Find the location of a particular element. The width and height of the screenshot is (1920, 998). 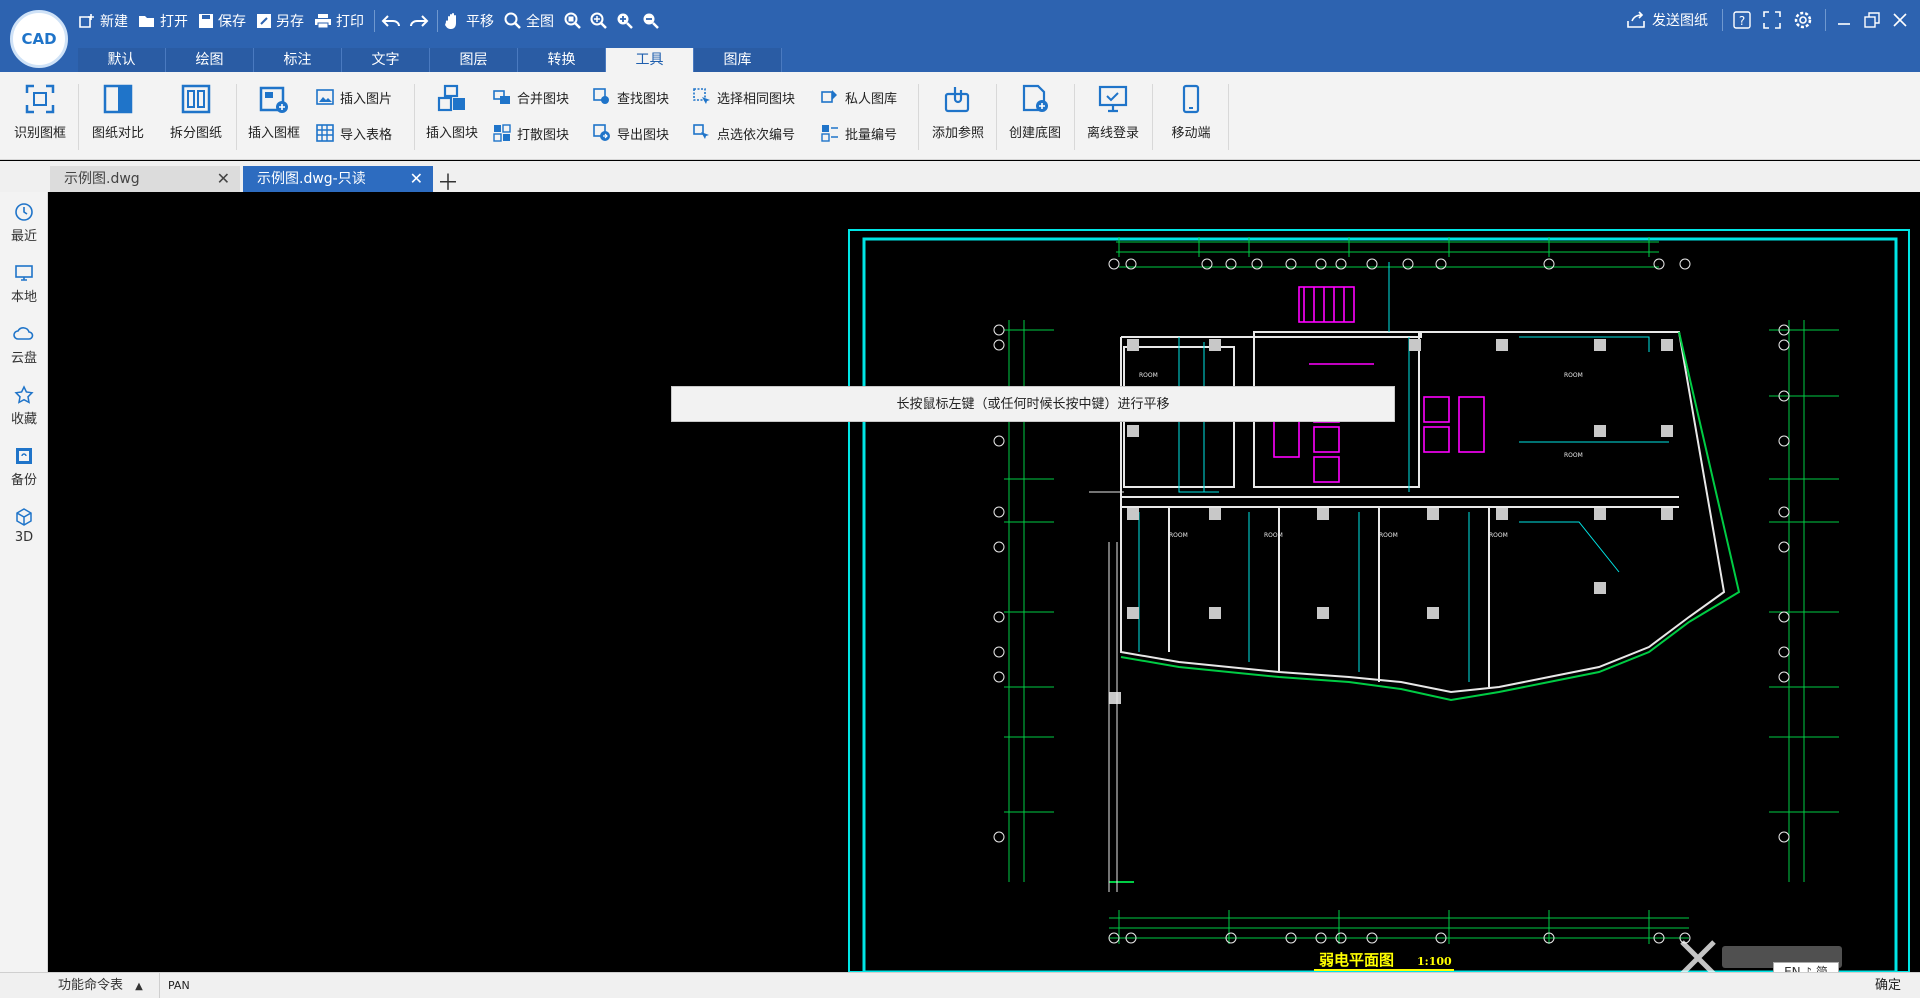

save-as-button: 另存 is located at coordinates (280, 21).